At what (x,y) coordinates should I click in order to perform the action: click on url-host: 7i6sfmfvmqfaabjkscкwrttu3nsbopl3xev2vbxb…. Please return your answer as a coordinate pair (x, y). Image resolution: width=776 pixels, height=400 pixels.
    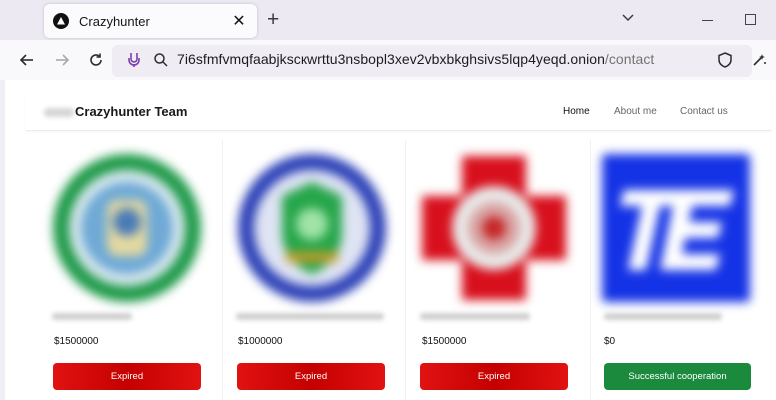
    Looking at the image, I should click on (391, 59).